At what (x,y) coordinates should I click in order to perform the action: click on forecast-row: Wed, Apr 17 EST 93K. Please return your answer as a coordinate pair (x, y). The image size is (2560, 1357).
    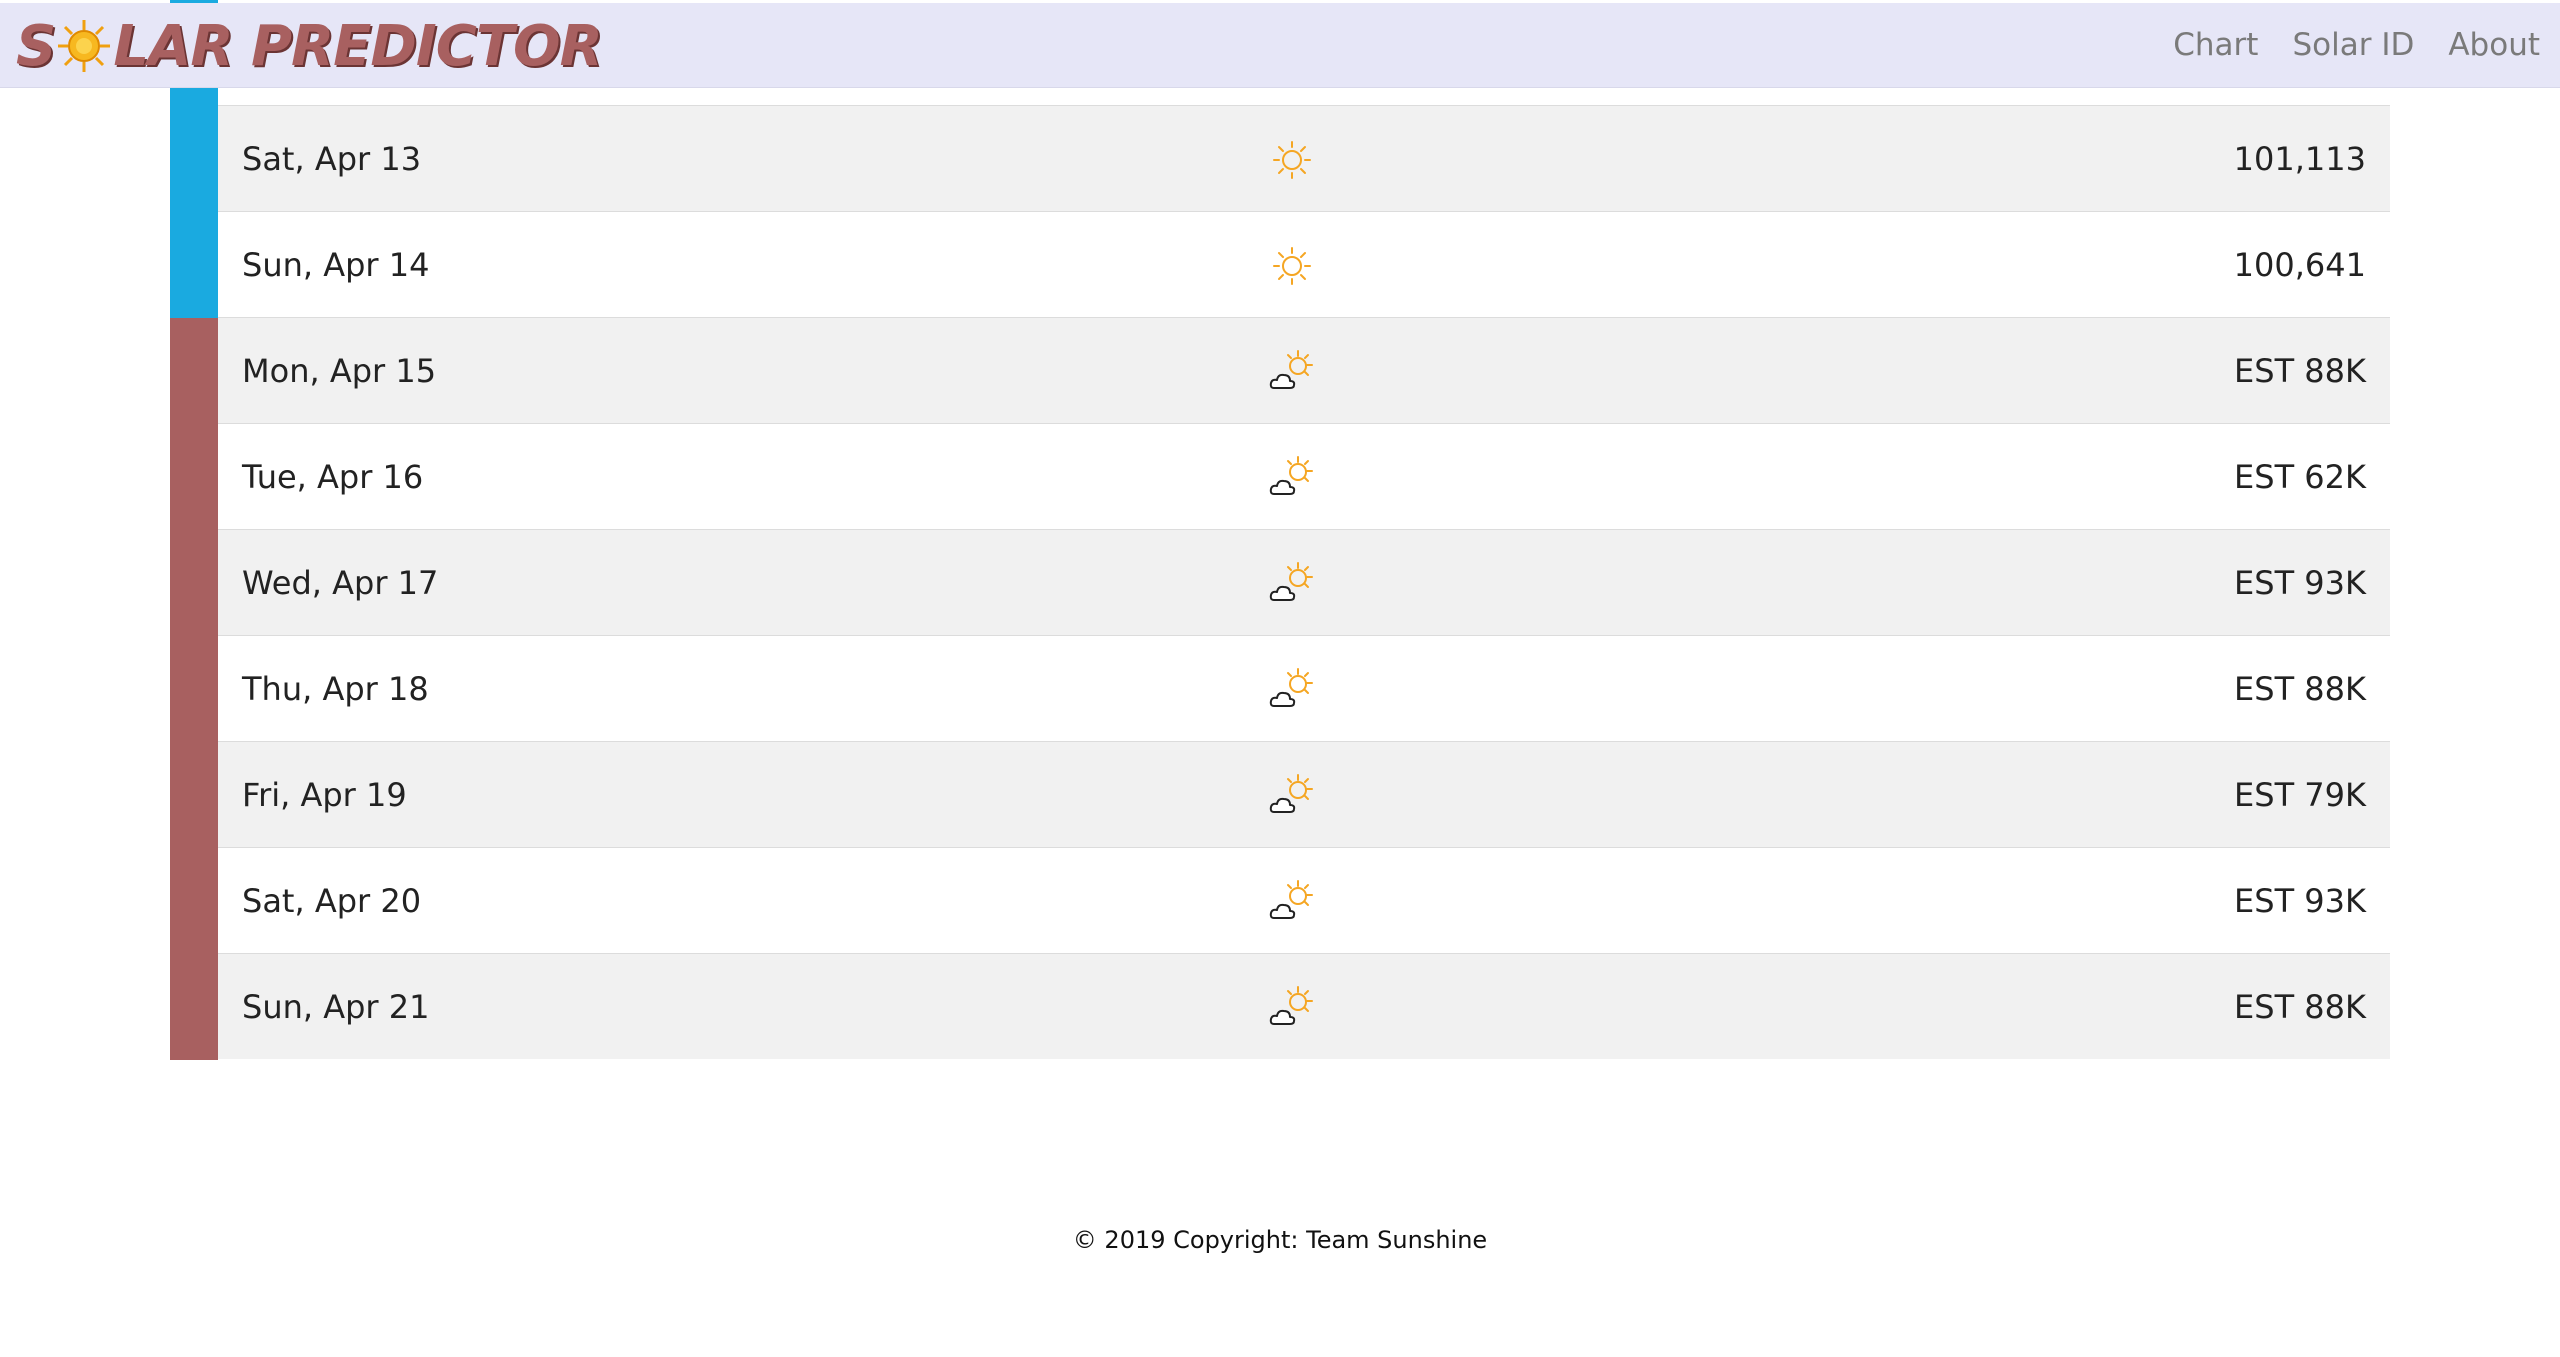
    Looking at the image, I should click on (1280, 583).